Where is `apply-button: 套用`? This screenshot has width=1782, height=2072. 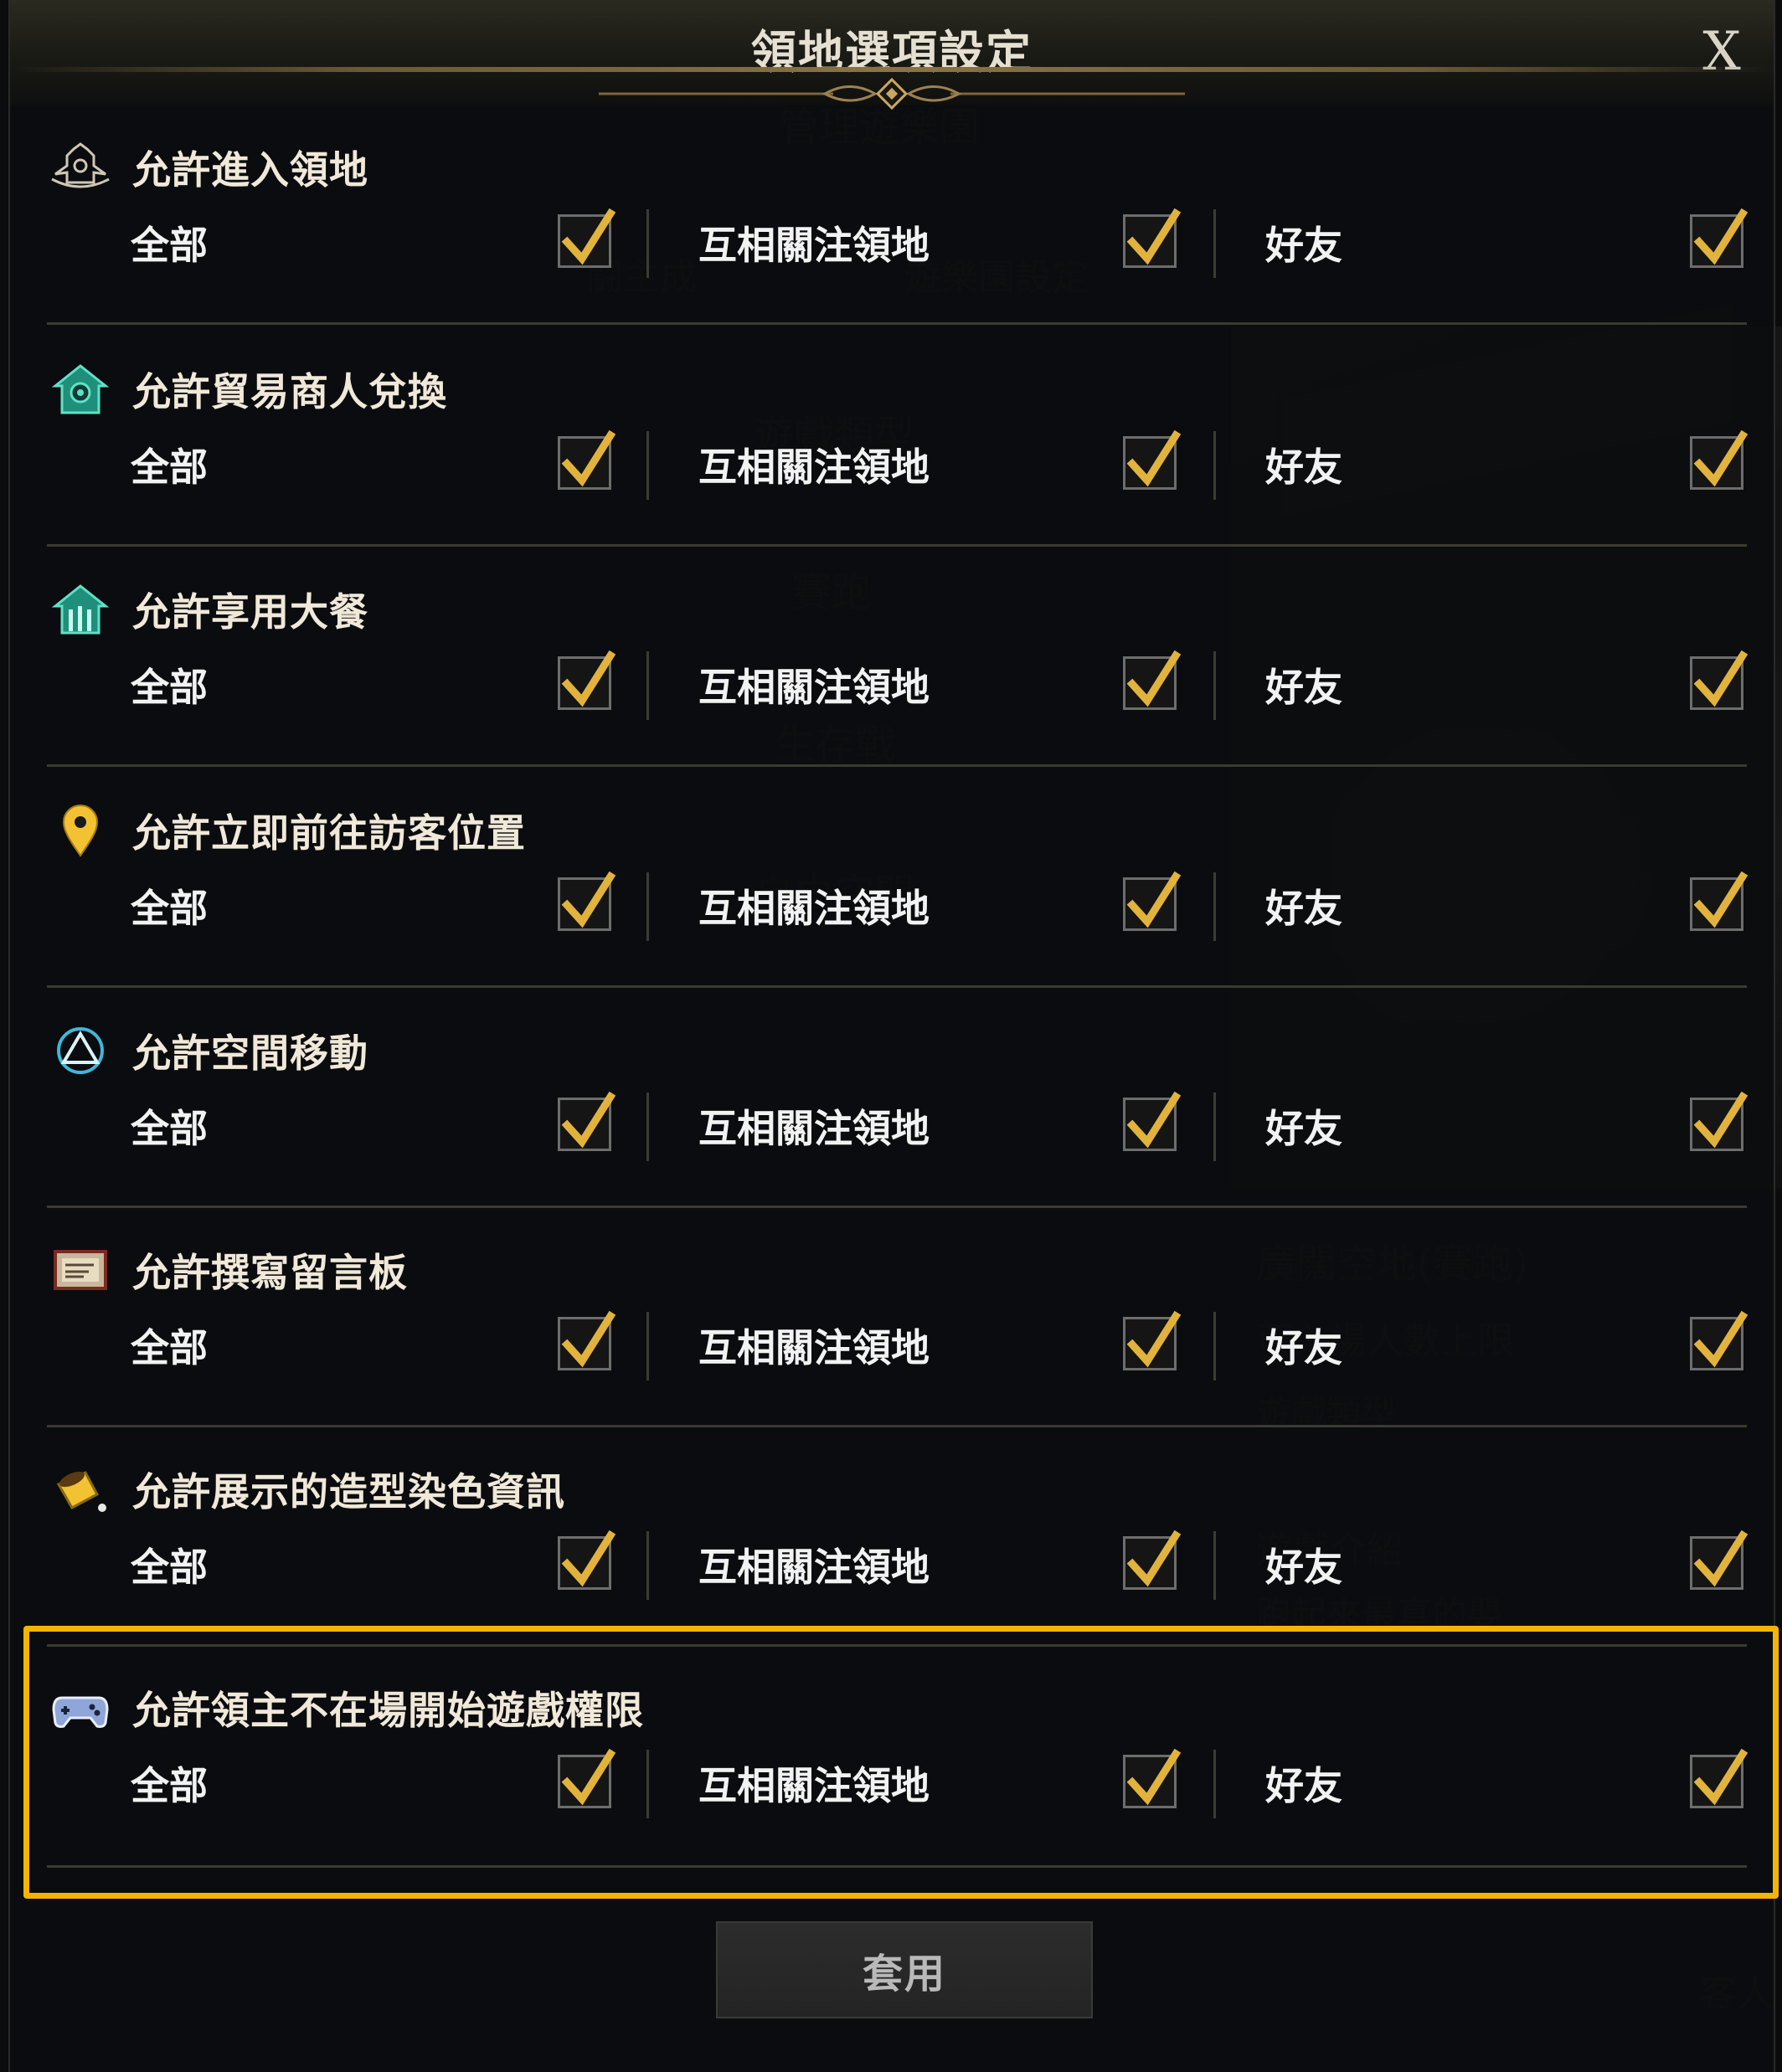 apply-button: 套用 is located at coordinates (904, 1969).